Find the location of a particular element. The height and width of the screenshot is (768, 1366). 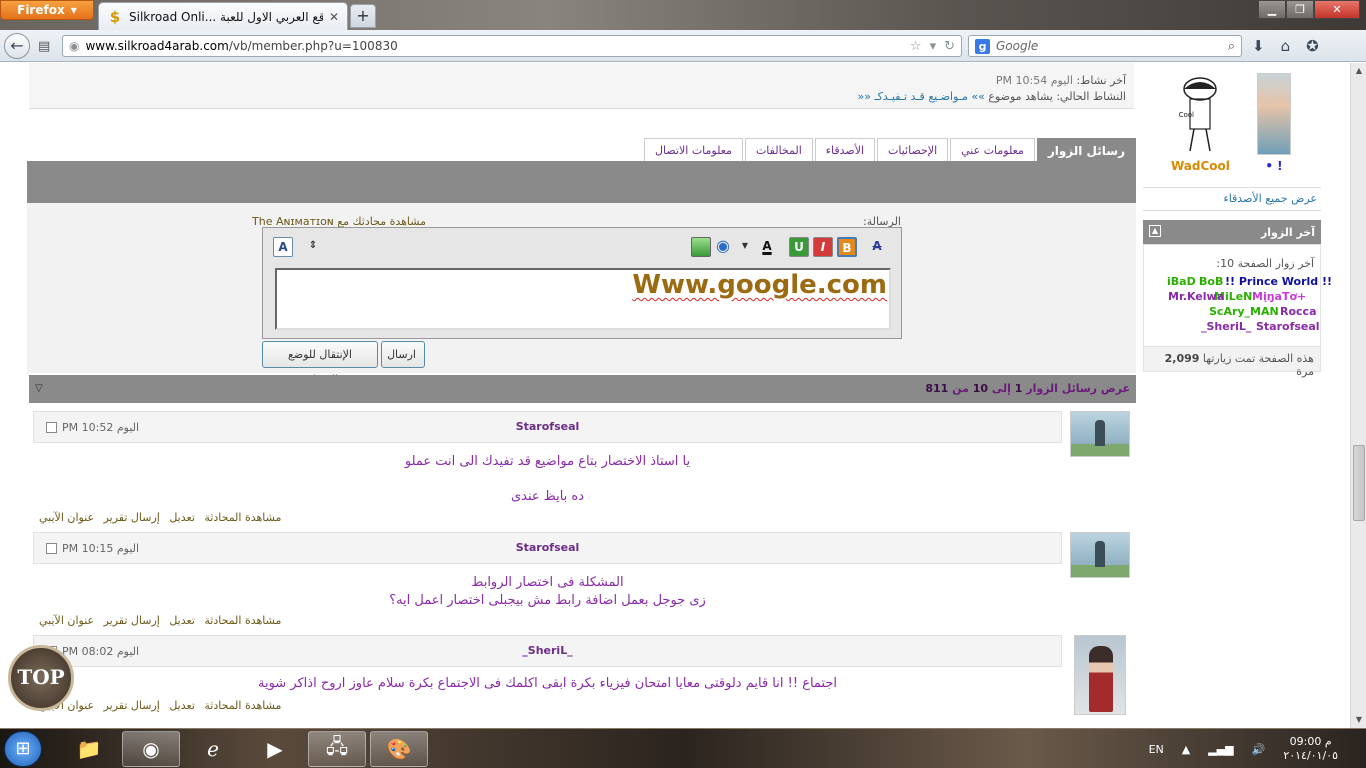

tab-statistics: الإحصائيات is located at coordinates (913, 150).